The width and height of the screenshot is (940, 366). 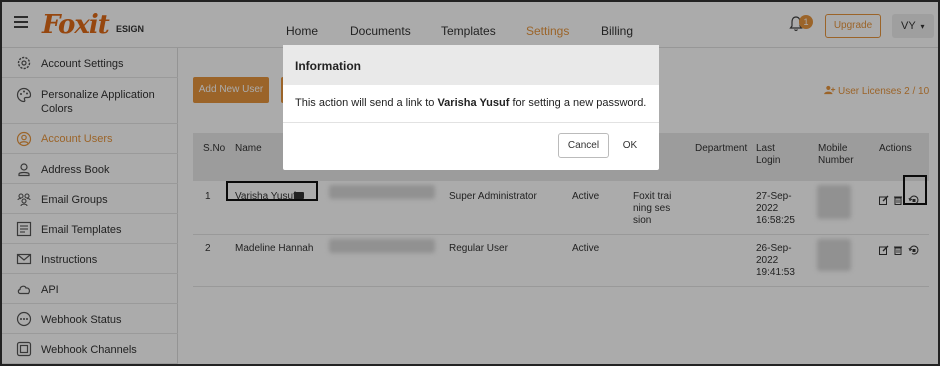 I want to click on cancel-button: Cancel, so click(x=583, y=145).